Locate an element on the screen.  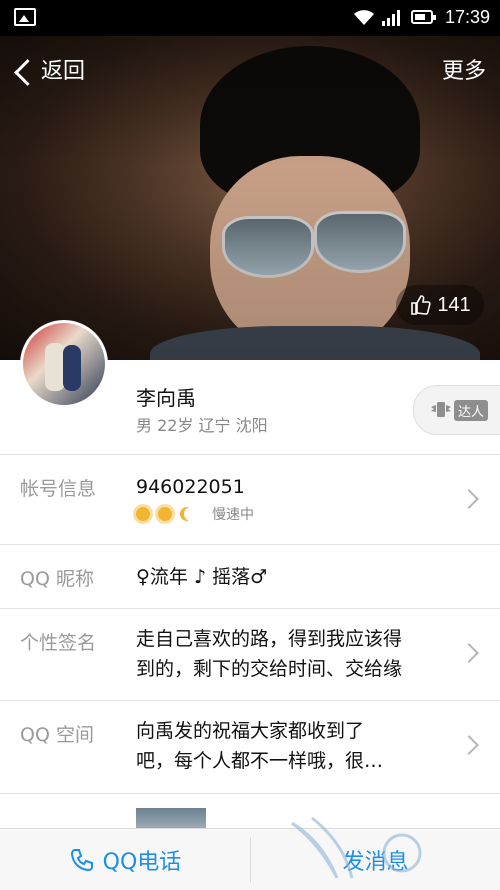
like-button: 141 is located at coordinates (440, 305).